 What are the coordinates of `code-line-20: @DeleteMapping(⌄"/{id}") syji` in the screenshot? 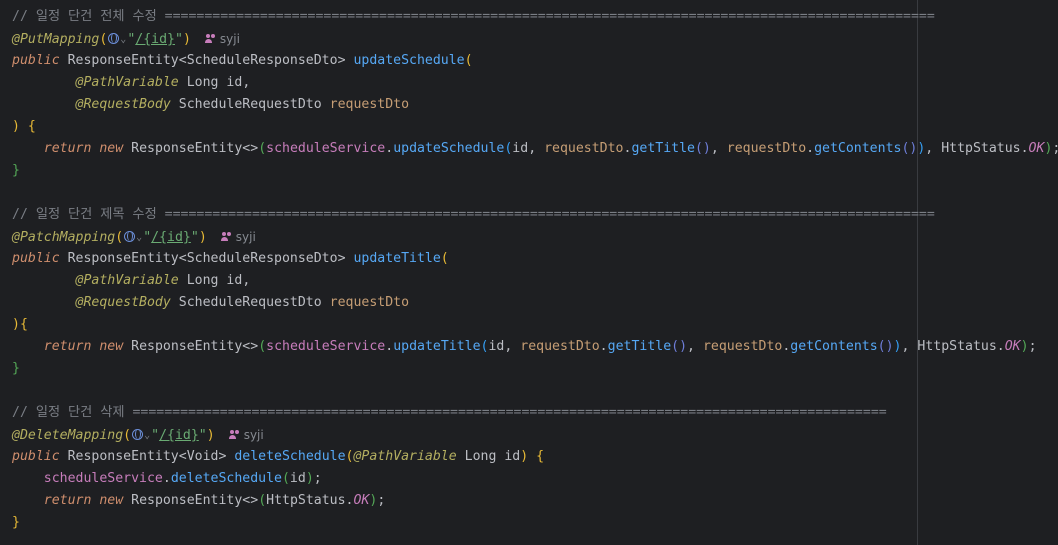 It's located at (138, 435).